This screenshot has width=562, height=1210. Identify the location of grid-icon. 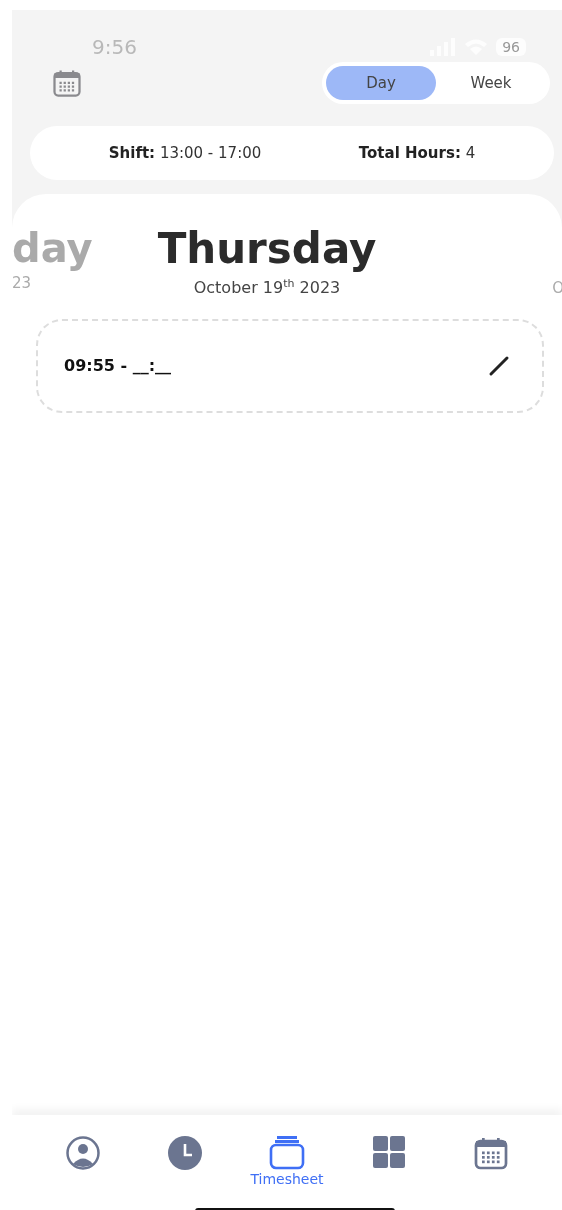
(389, 1152).